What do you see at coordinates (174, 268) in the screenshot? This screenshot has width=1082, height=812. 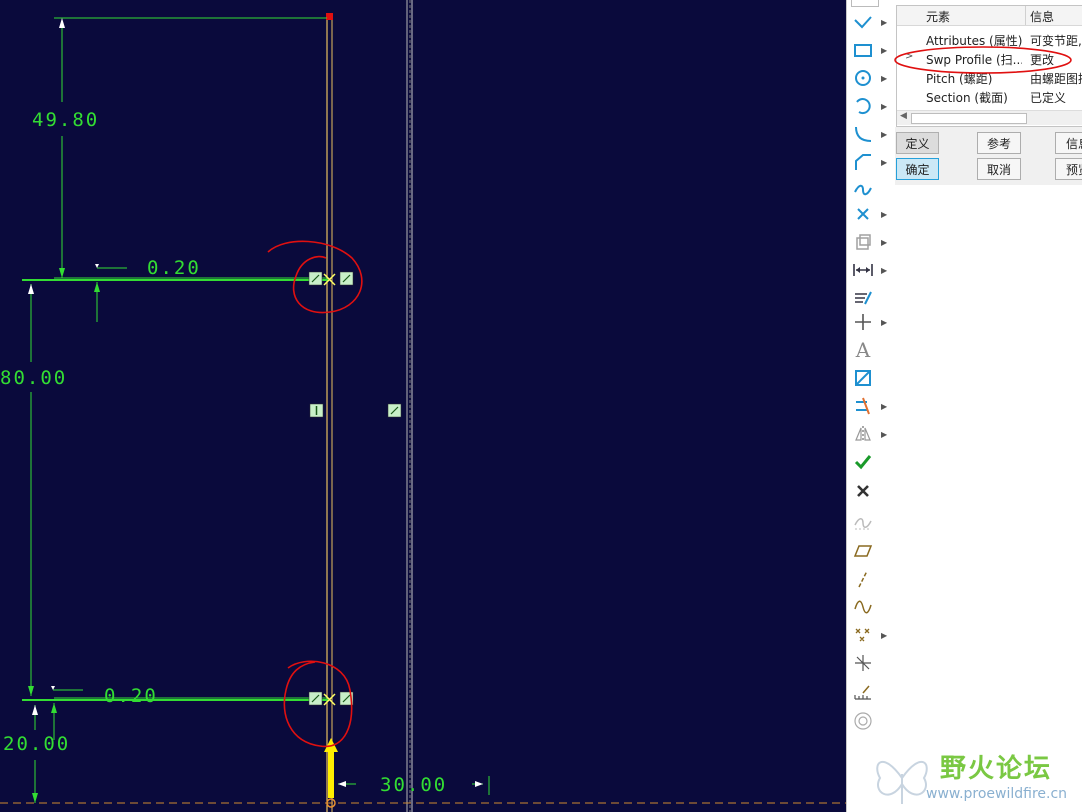 I see `dim-0-20-upper: 0.20` at bounding box center [174, 268].